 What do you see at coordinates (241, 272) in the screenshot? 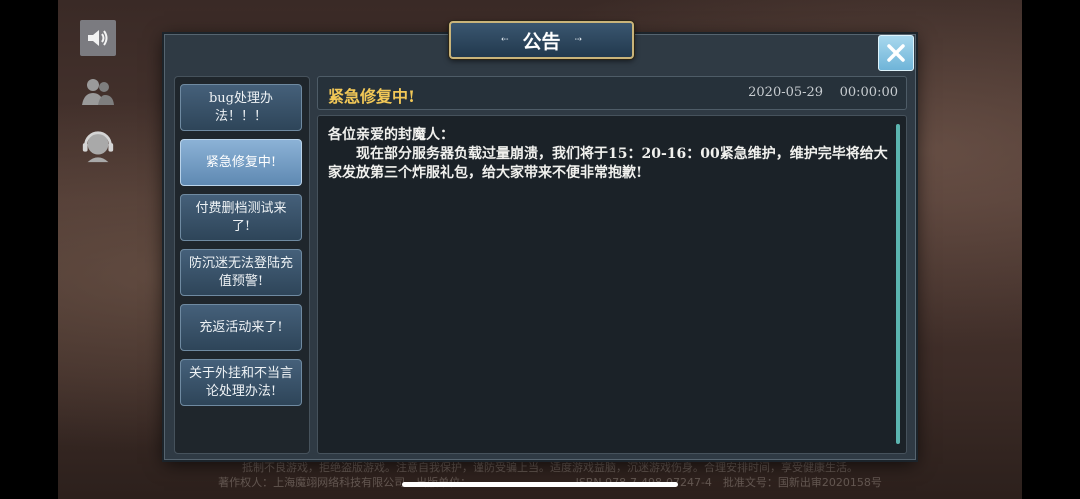
I see `notice-item-anti-addiction: 防沉迷无法登陆充值预警!` at bounding box center [241, 272].